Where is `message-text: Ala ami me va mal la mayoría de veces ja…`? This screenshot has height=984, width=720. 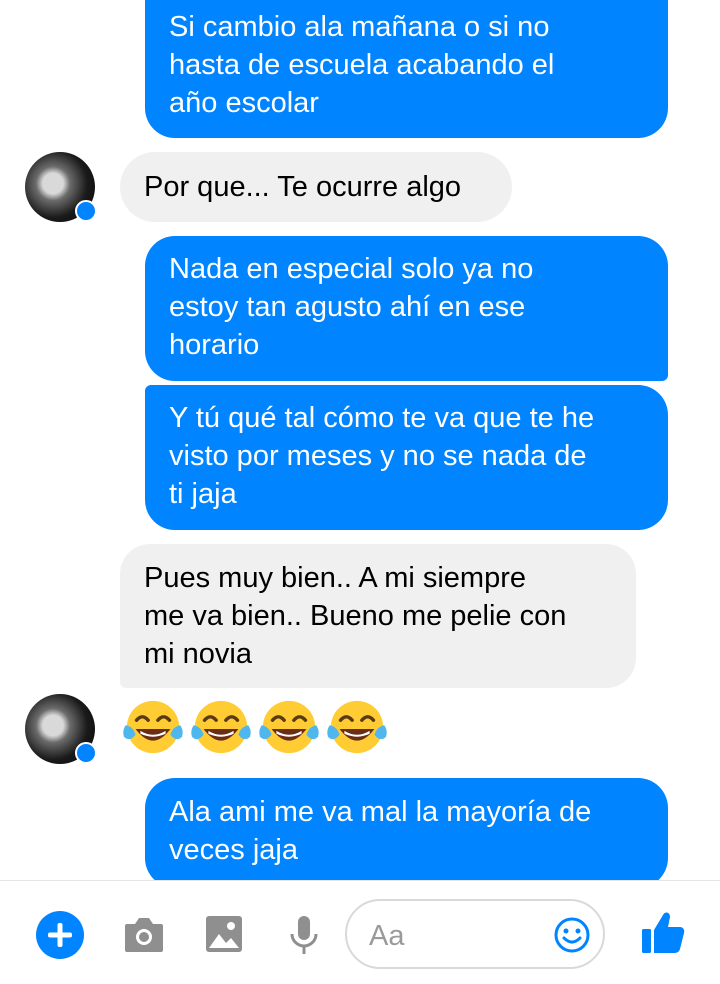
message-text: Ala ami me va mal la mayoría de veces ja… is located at coordinates (380, 831).